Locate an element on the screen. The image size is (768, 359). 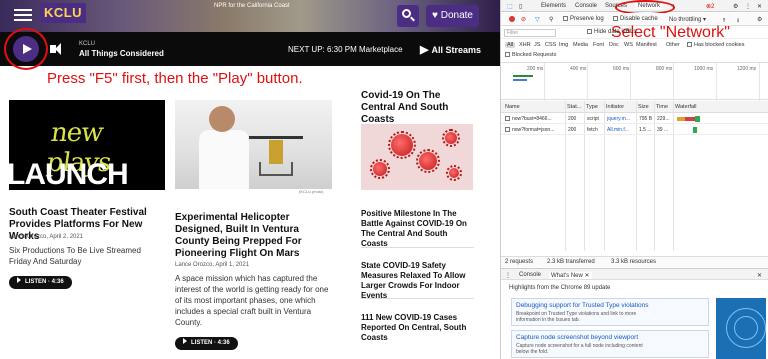
close-drawer-icon: ✕ is located at coordinates (759, 275).